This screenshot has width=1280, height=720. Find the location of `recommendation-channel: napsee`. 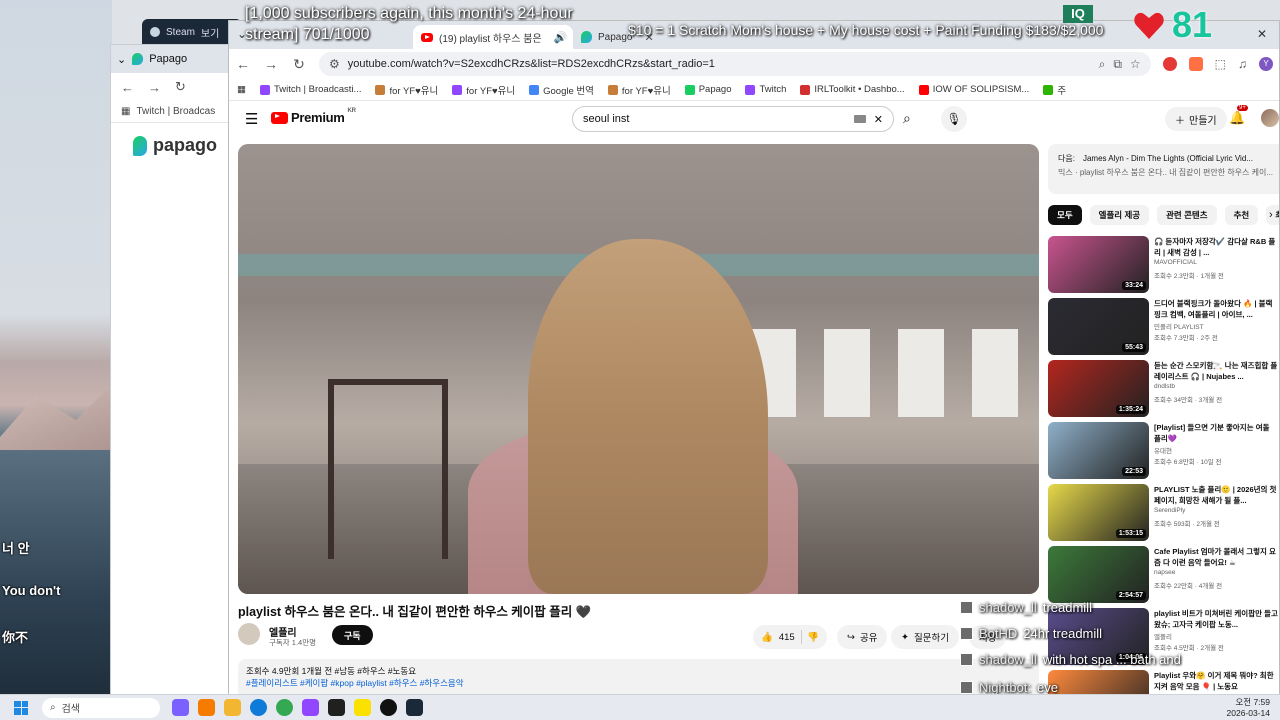

recommendation-channel: napsee is located at coordinates (1164, 572).